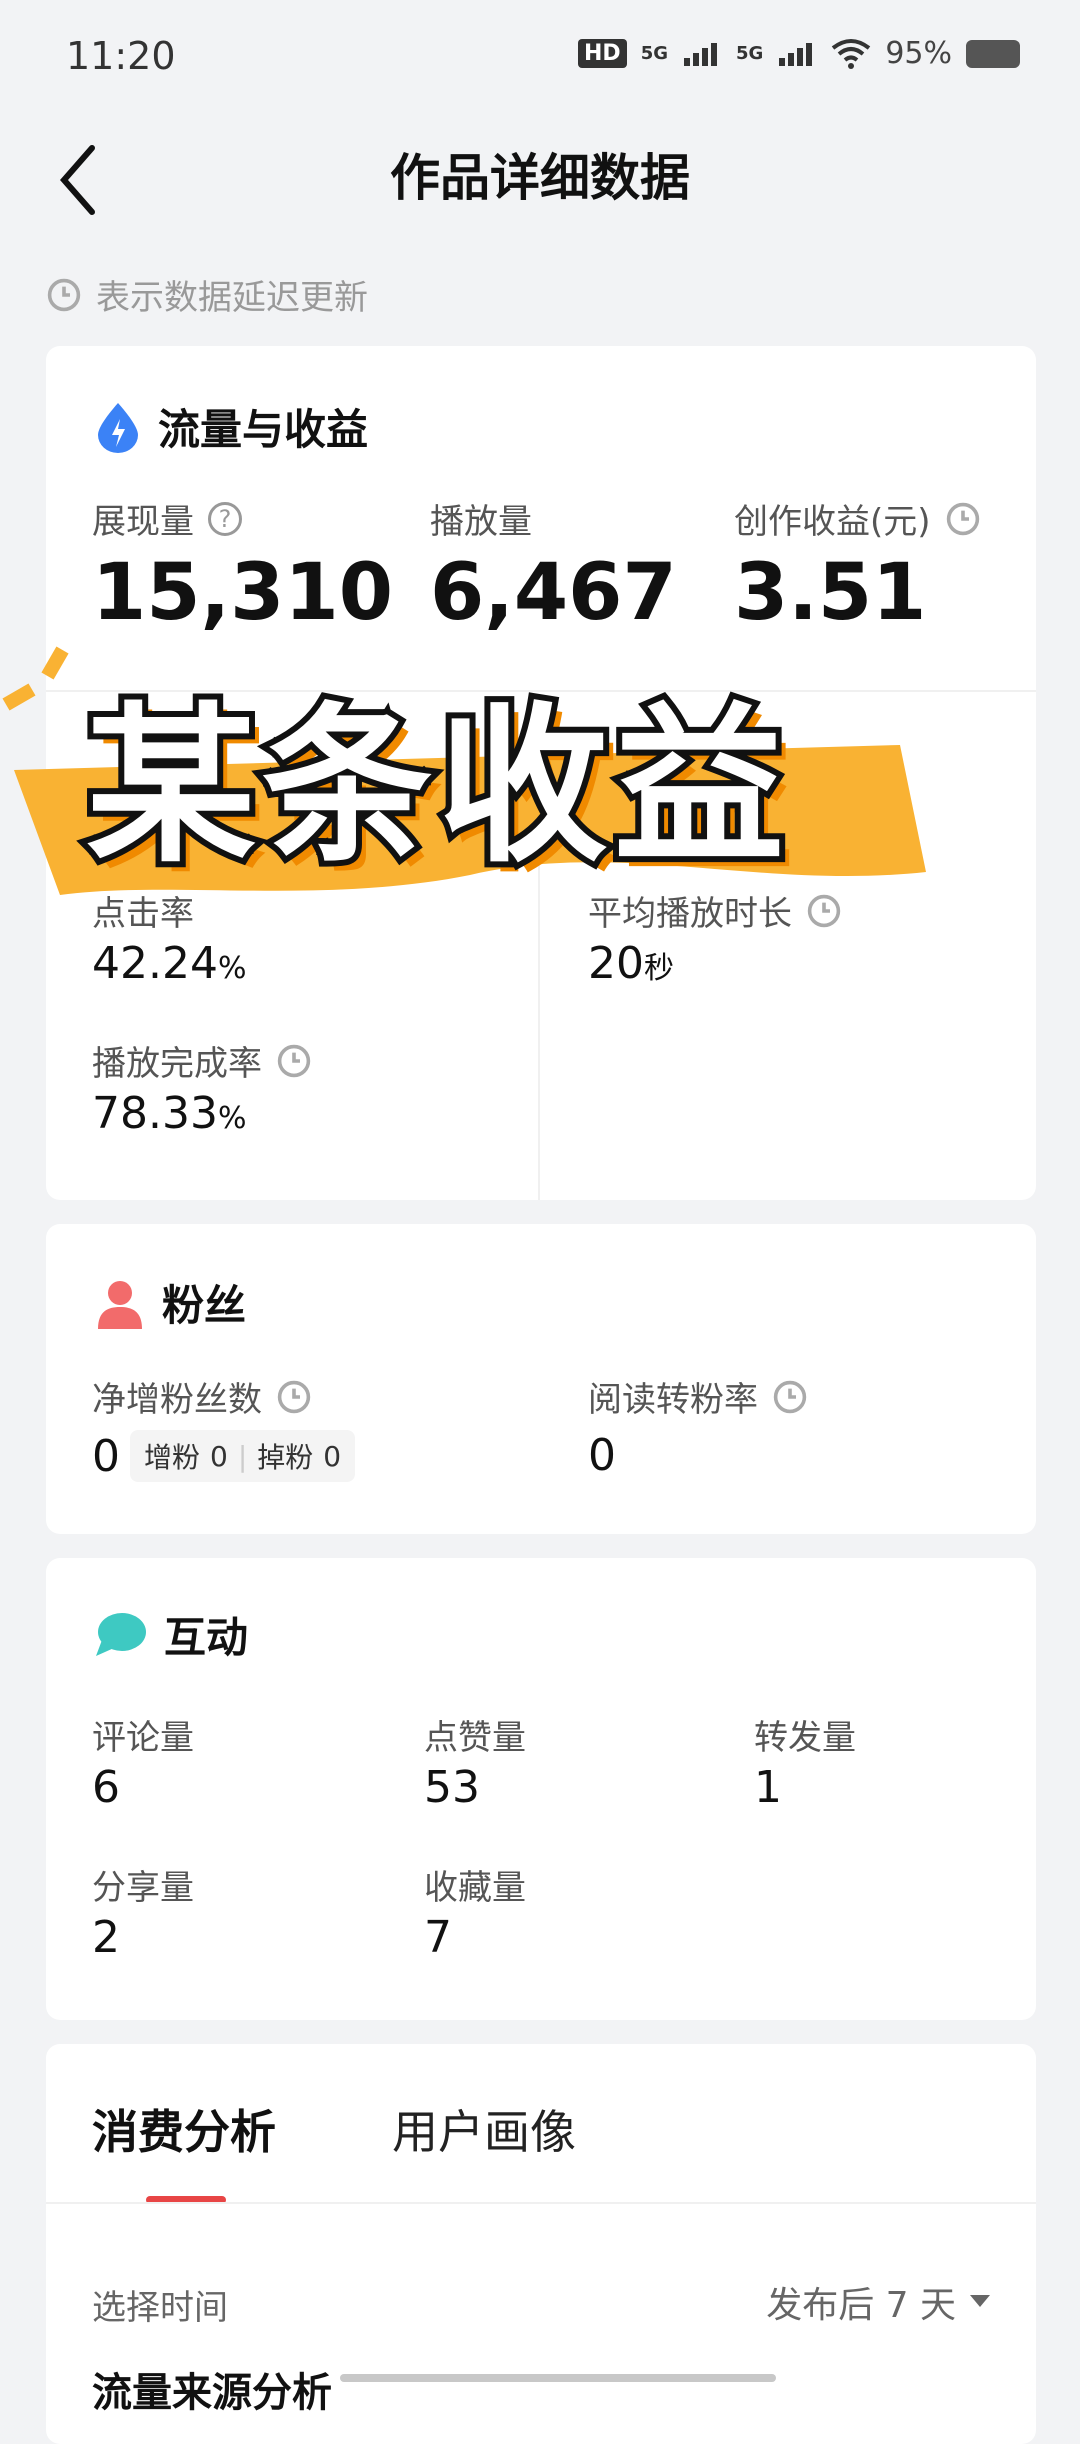 The height and width of the screenshot is (2444, 1080). What do you see at coordinates (232, 298) in the screenshot?
I see `delay-notice-text: 表示数据延迟更新` at bounding box center [232, 298].